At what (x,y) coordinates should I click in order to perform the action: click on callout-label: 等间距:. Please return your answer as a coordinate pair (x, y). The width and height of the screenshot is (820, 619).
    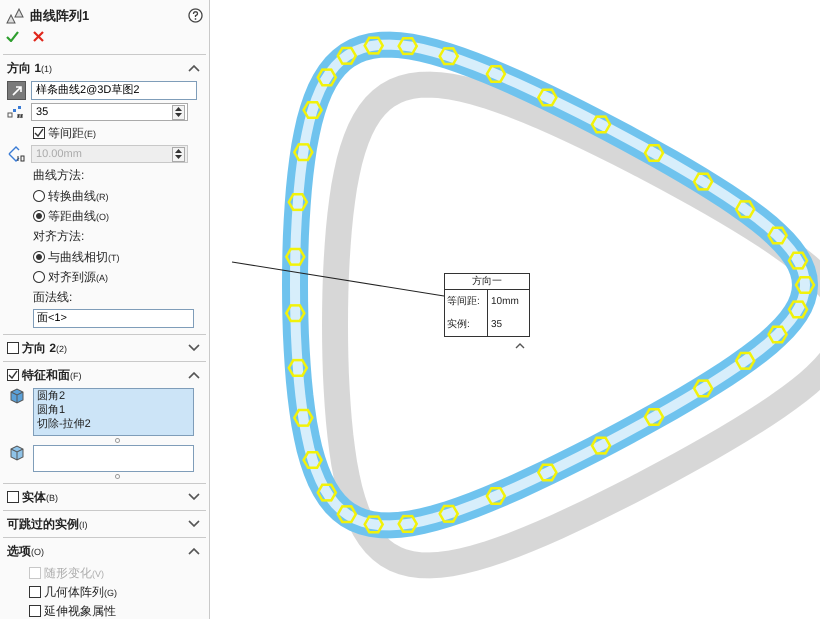
    Looking at the image, I should click on (466, 301).